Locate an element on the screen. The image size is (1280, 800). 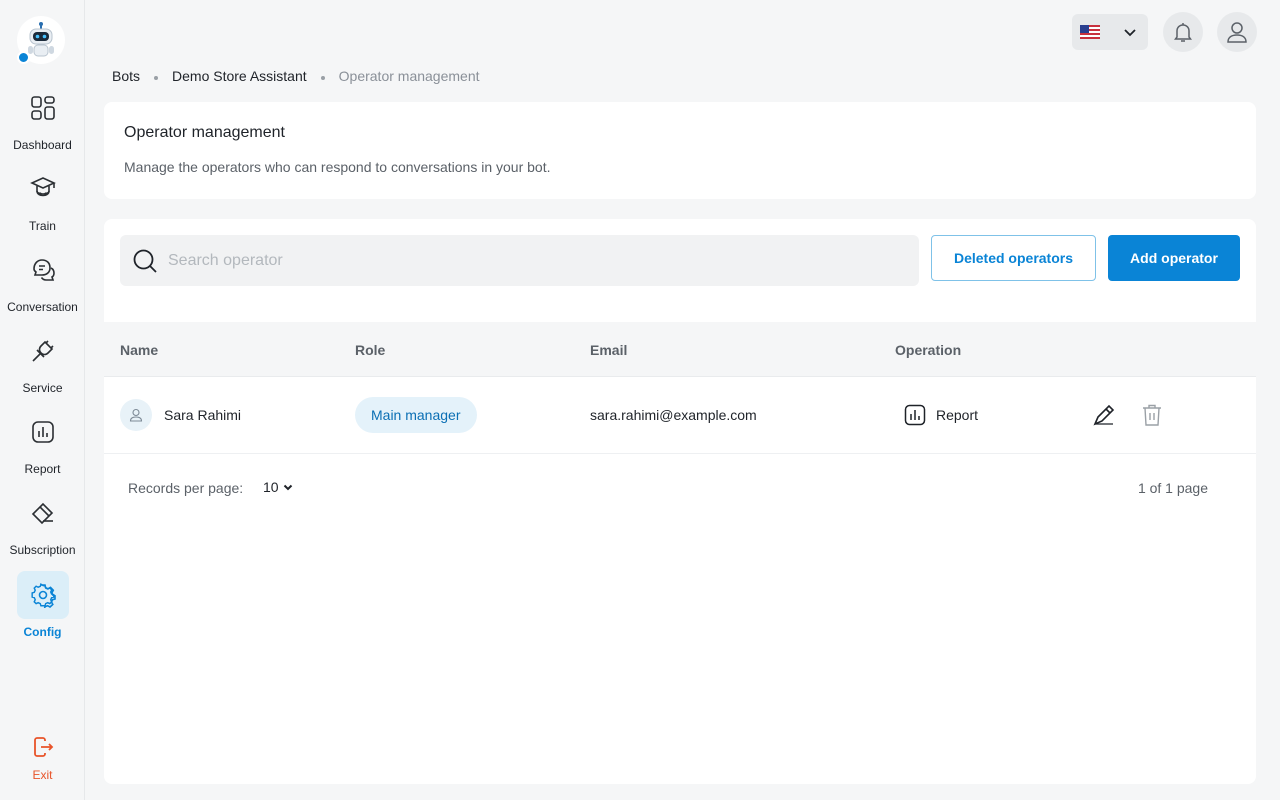
report-button: Report is located at coordinates (941, 415).